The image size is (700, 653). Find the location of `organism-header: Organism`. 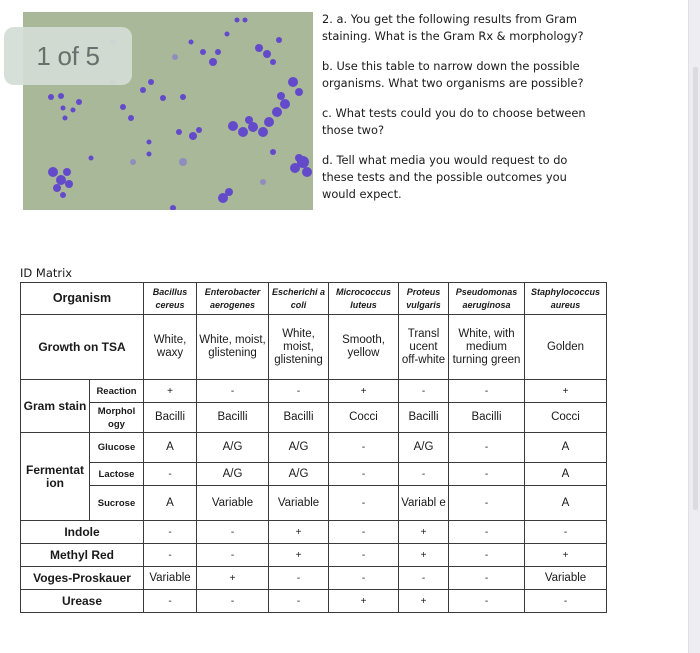

organism-header: Organism is located at coordinates (82, 298).